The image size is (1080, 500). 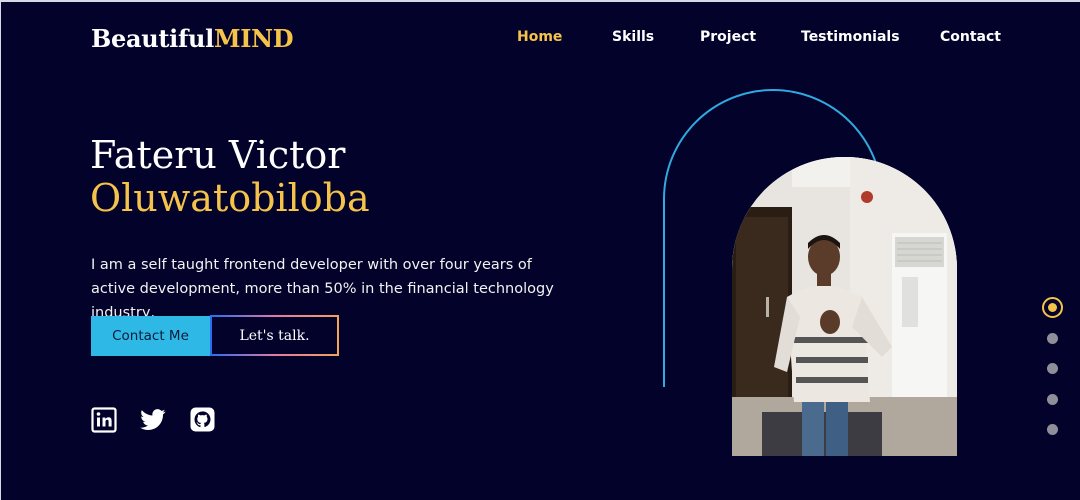 What do you see at coordinates (750, 37) in the screenshot?
I see `nav-project: Project` at bounding box center [750, 37].